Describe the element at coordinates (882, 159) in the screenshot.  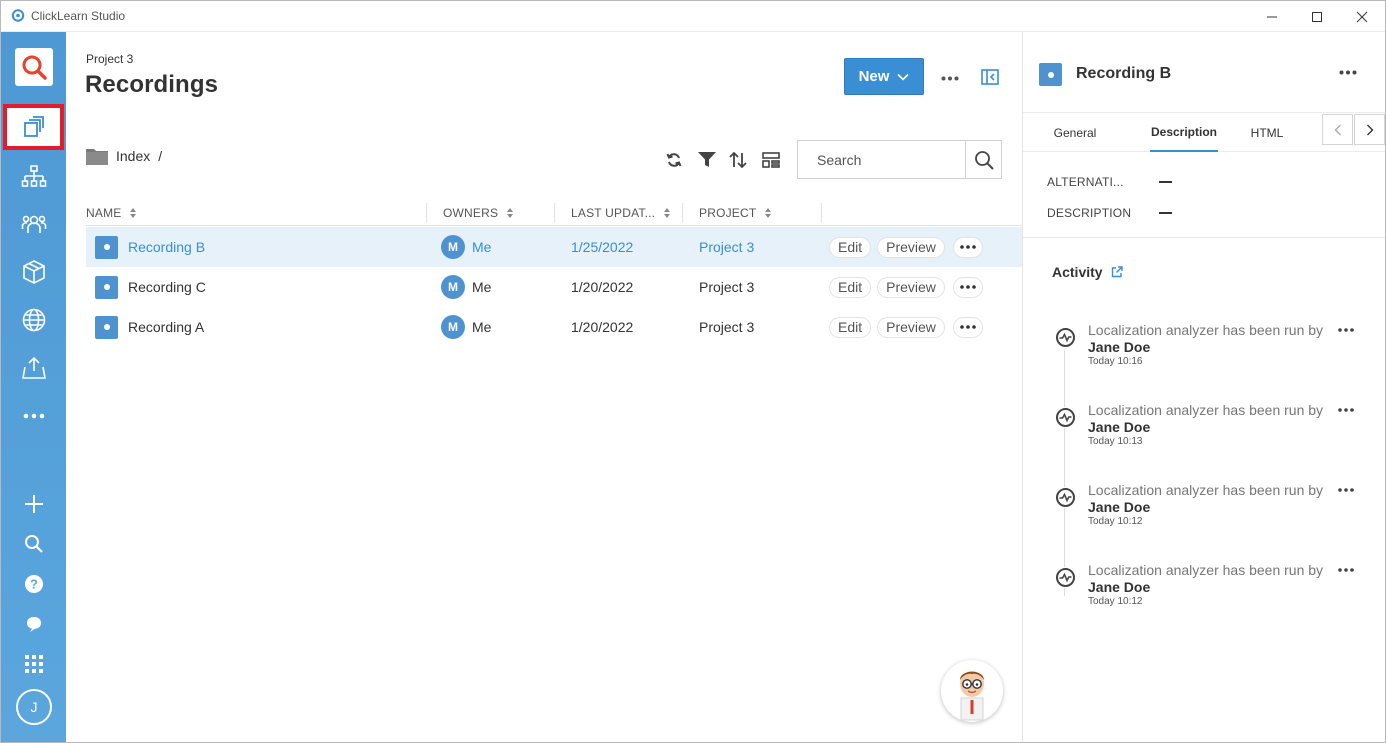
I see `search-input` at that location.